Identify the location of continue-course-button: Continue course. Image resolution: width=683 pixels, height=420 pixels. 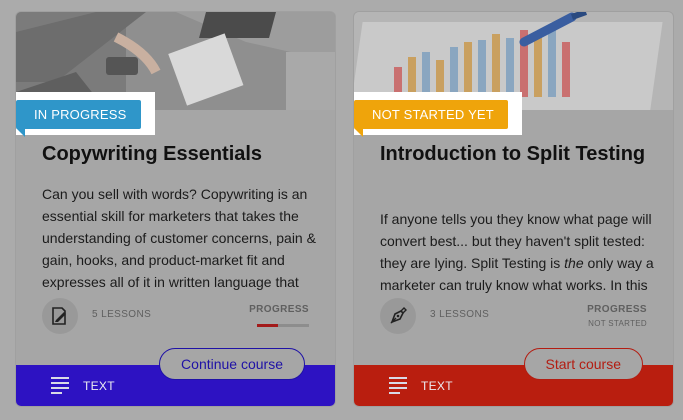
(232, 364).